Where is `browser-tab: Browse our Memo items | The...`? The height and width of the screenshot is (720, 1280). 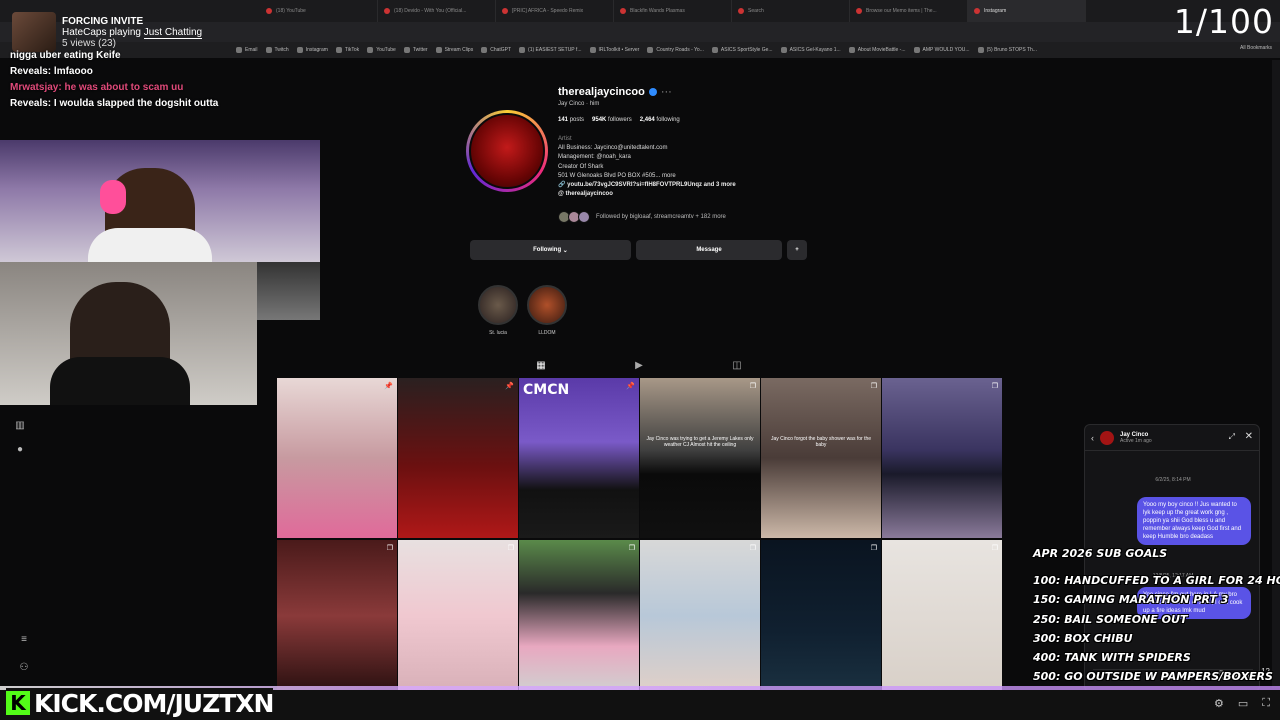 browser-tab: Browse our Memo items | The... is located at coordinates (909, 11).